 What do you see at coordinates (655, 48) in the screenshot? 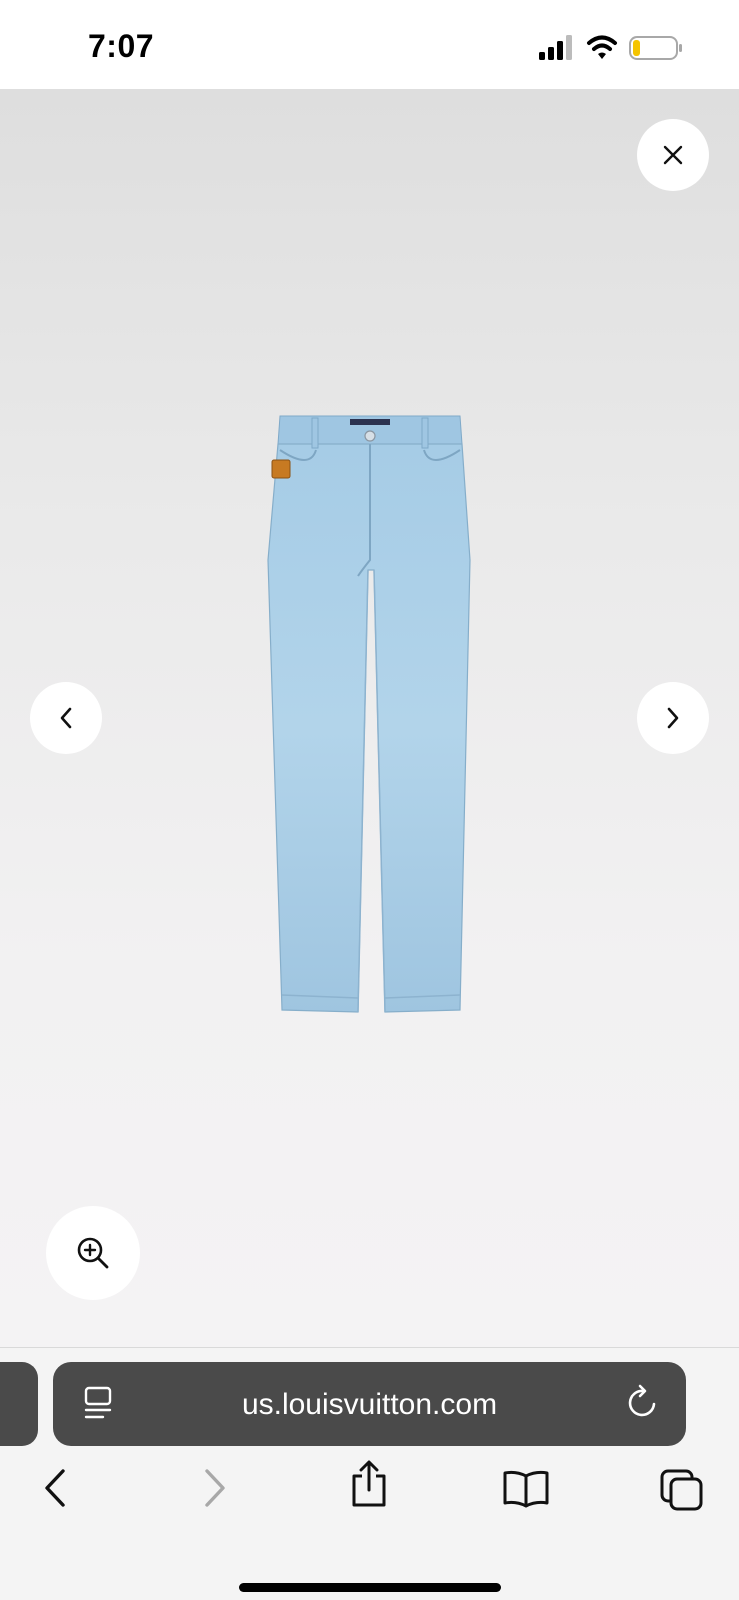
I see `battery-icon` at bounding box center [655, 48].